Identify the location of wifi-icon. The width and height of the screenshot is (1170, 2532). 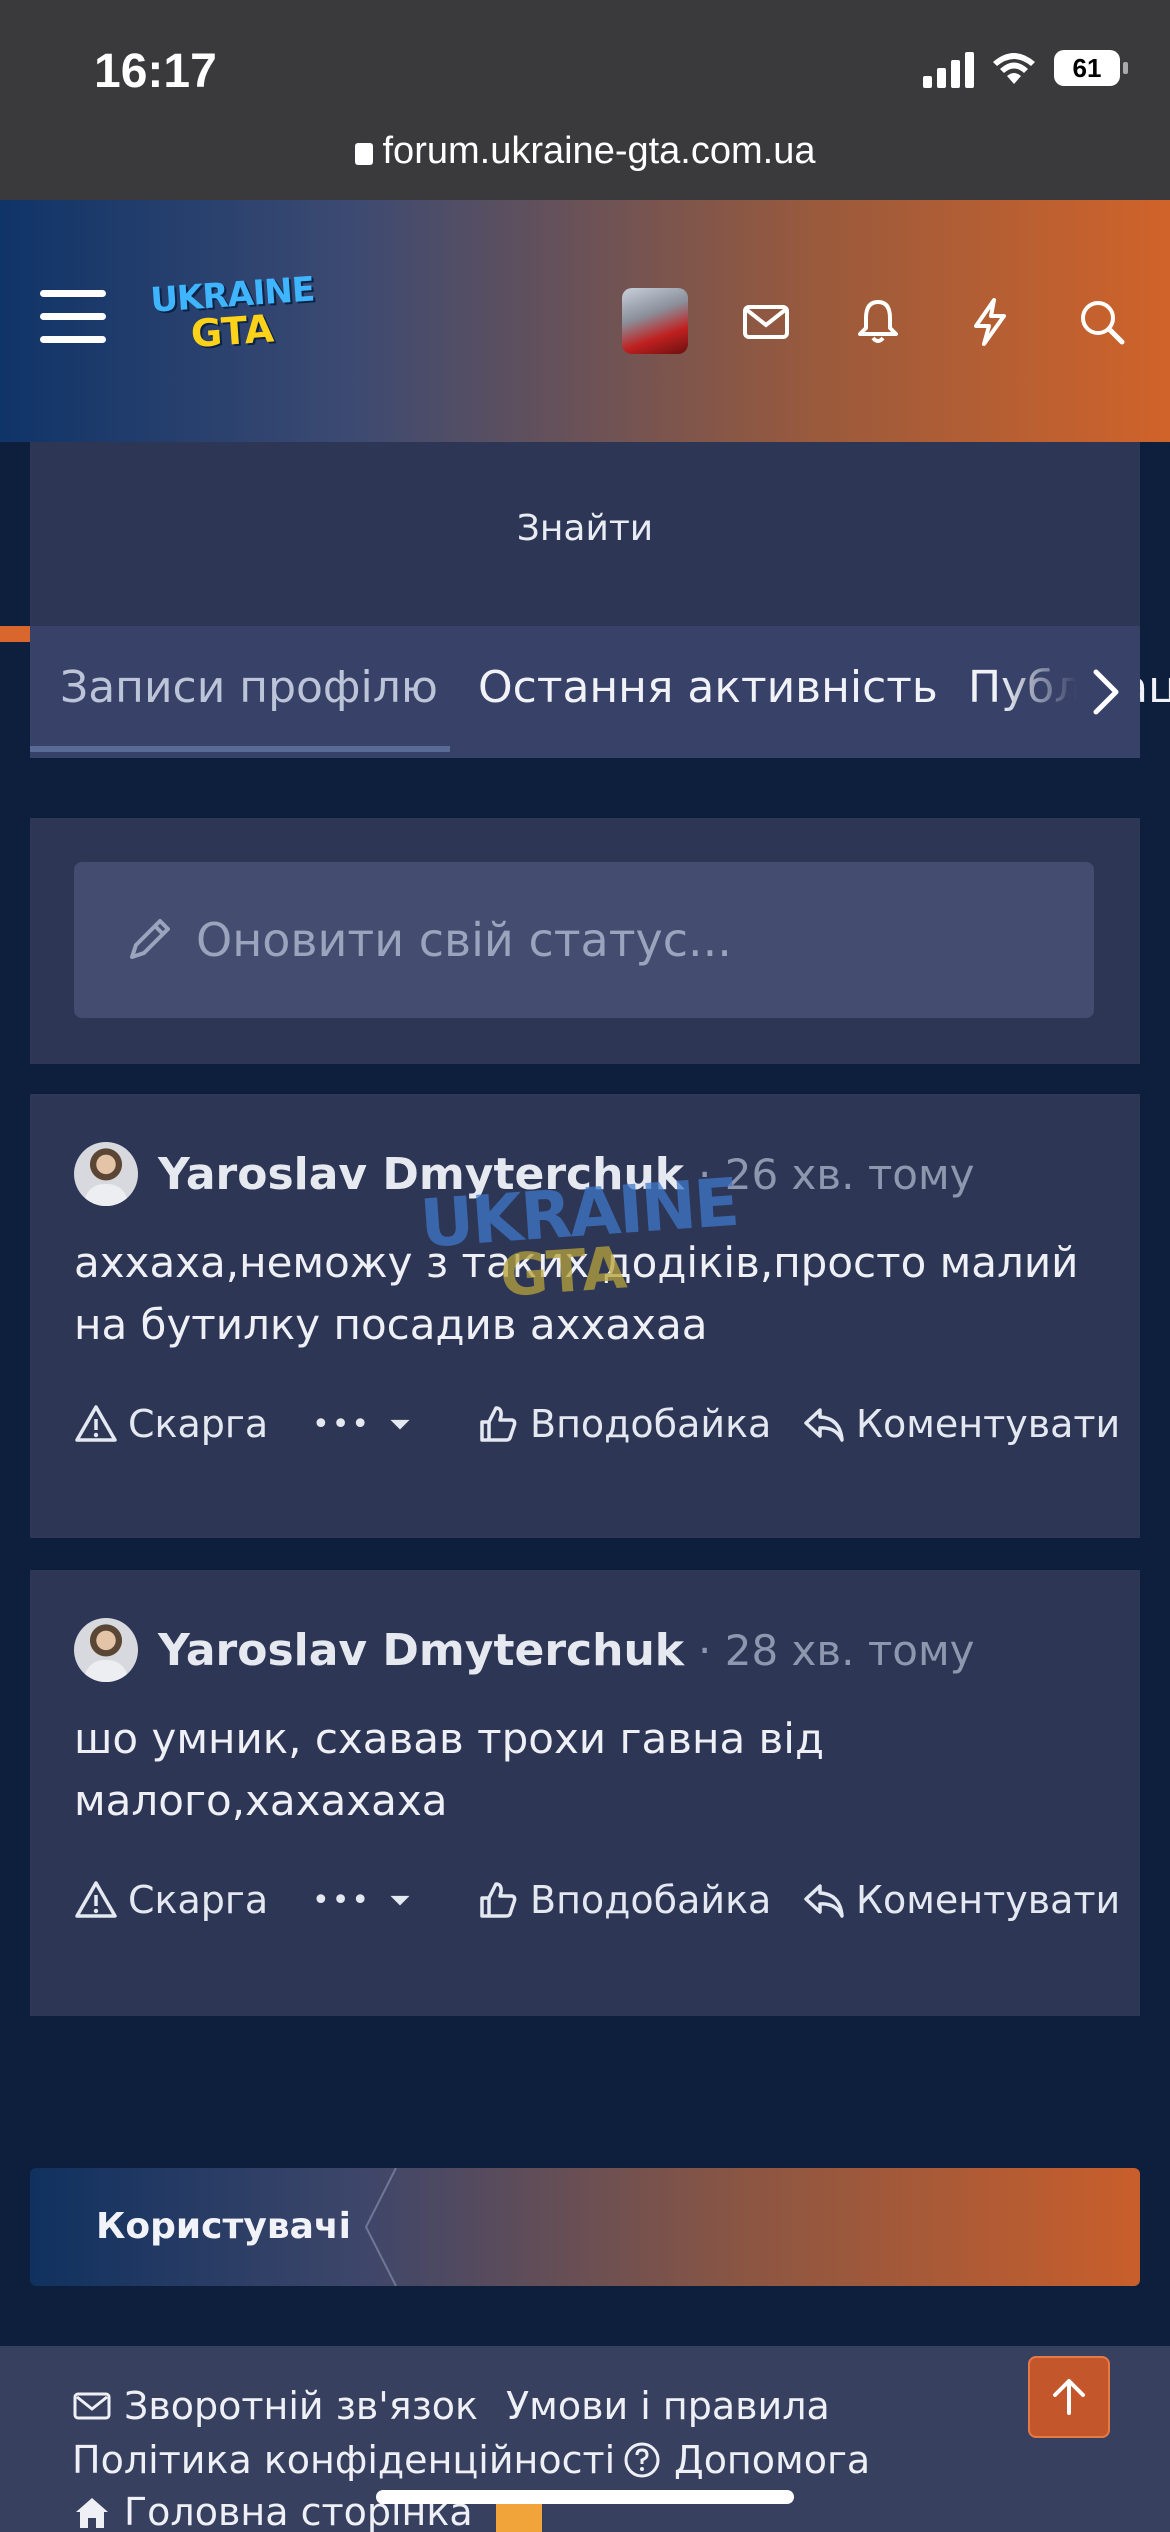
(1014, 68).